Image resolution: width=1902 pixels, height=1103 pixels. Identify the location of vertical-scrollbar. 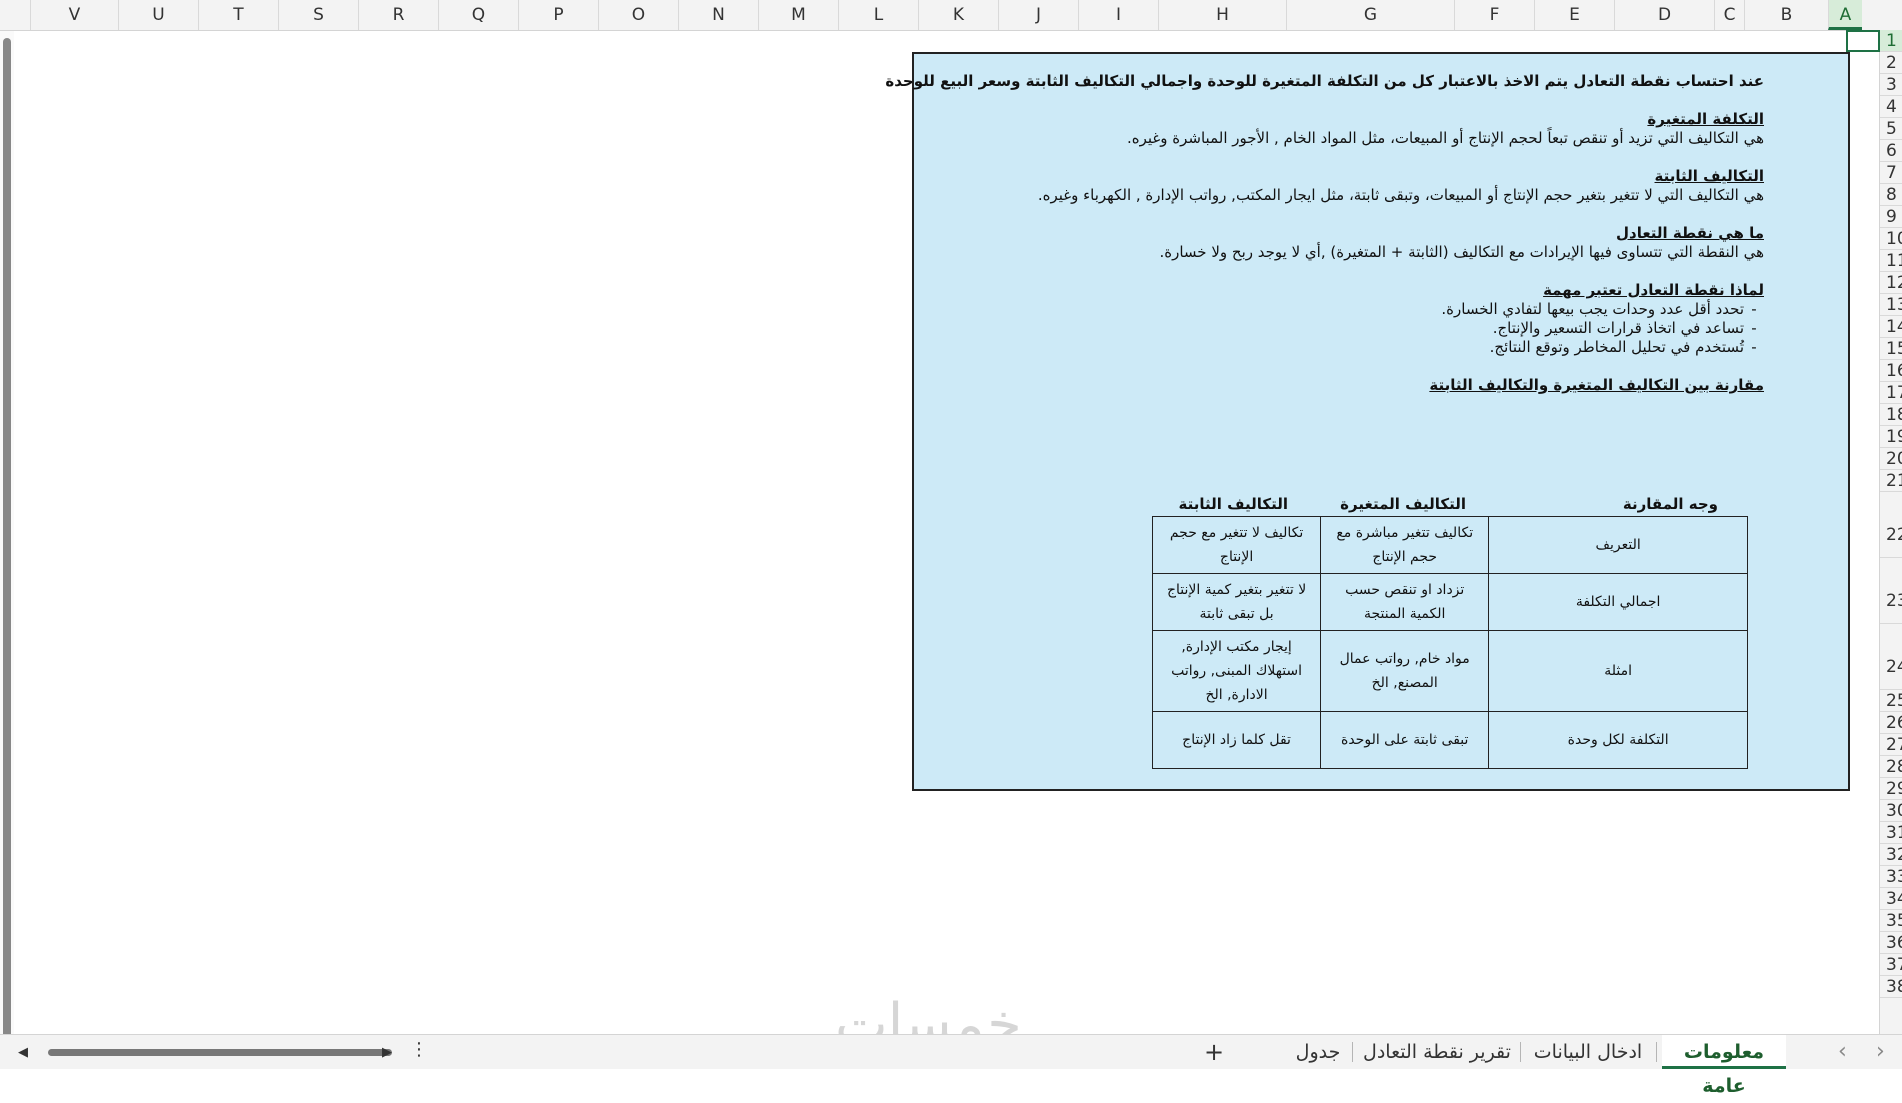
(7, 536).